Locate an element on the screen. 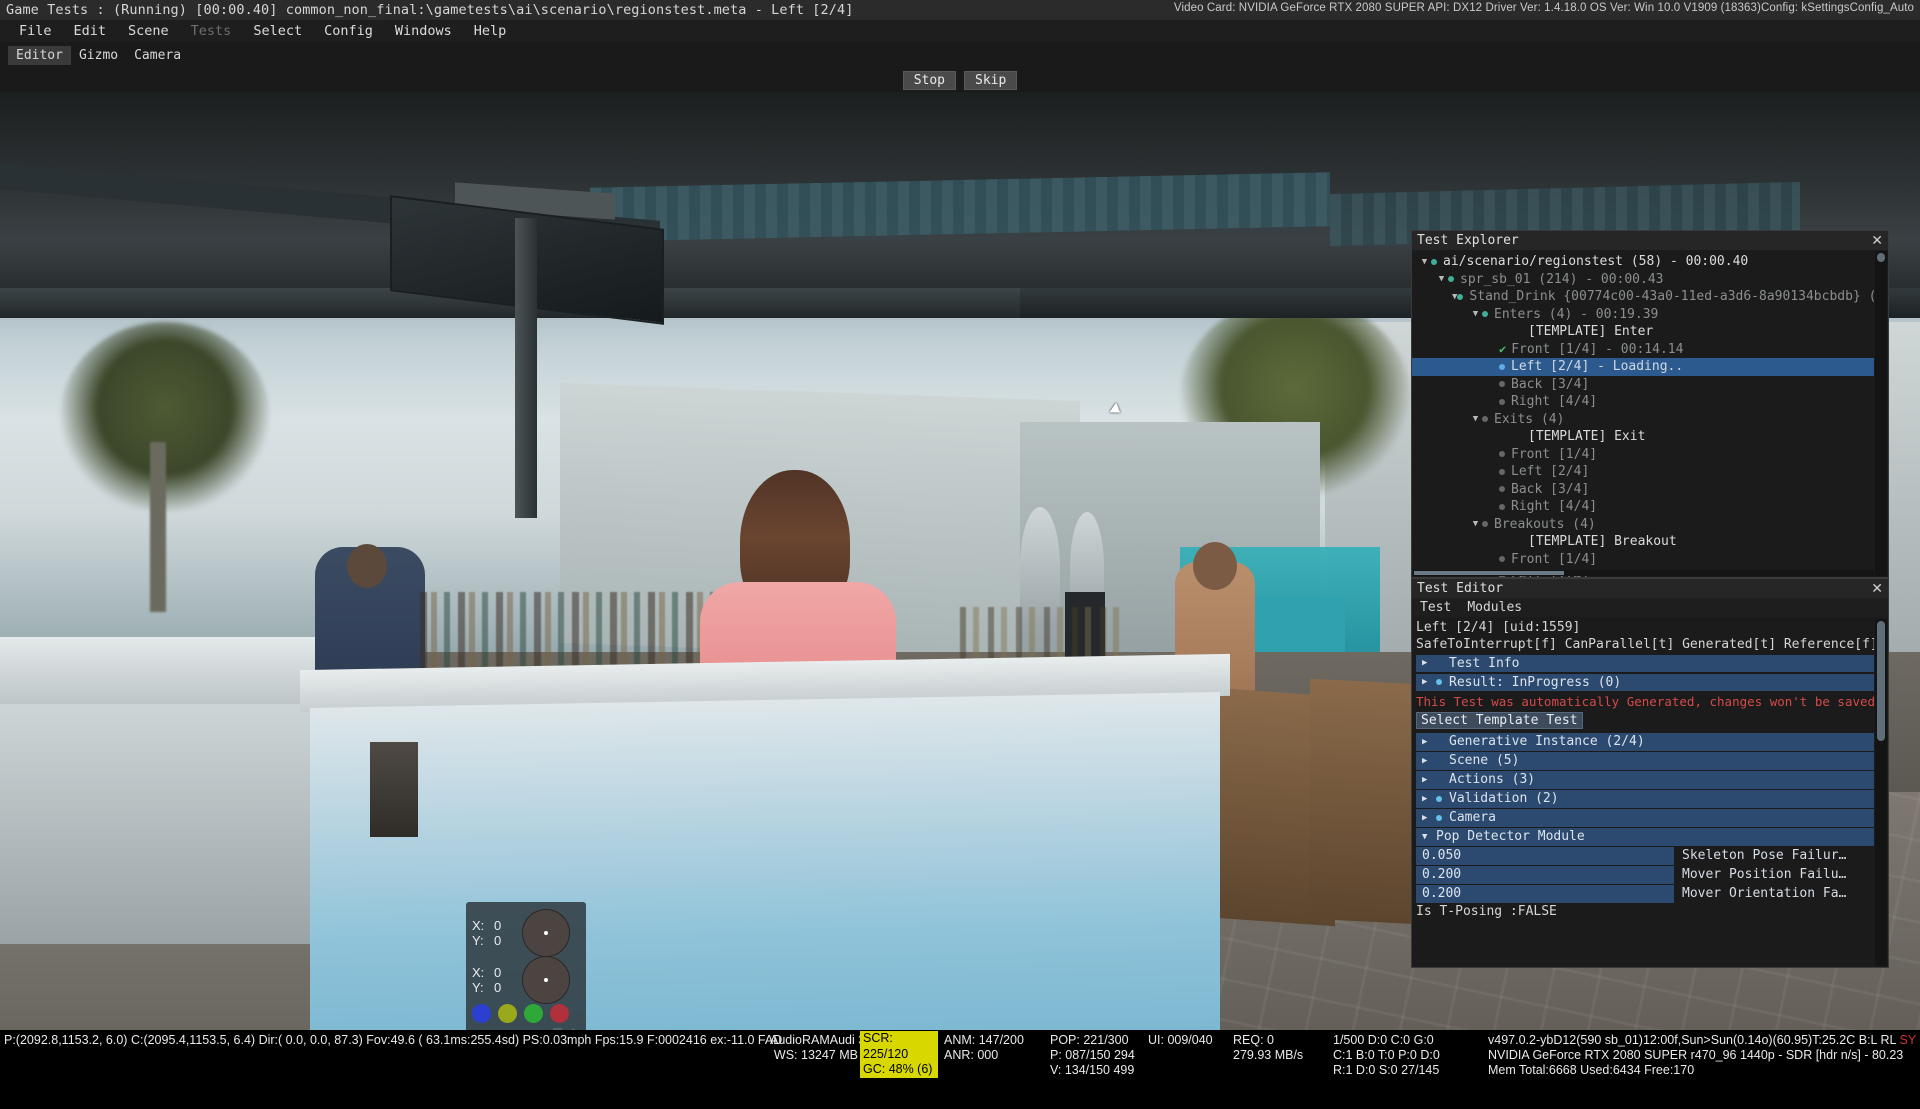 The height and width of the screenshot is (1109, 1920). right-stick-y-value: 0 is located at coordinates (498, 987).